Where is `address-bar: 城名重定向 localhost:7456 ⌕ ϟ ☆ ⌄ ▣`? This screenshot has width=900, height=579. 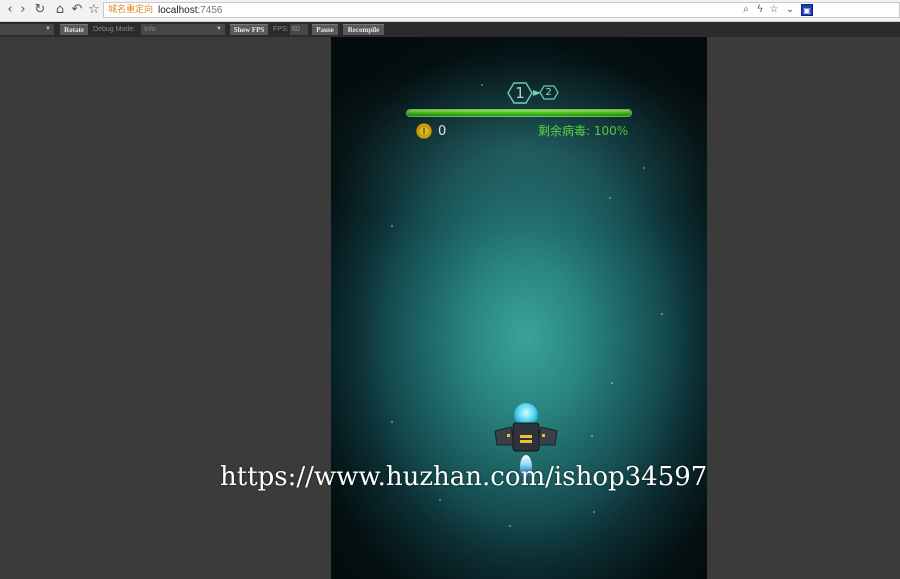
address-bar: 城名重定向 localhost:7456 ⌕ ϟ ☆ ⌄ ▣ is located at coordinates (501, 10).